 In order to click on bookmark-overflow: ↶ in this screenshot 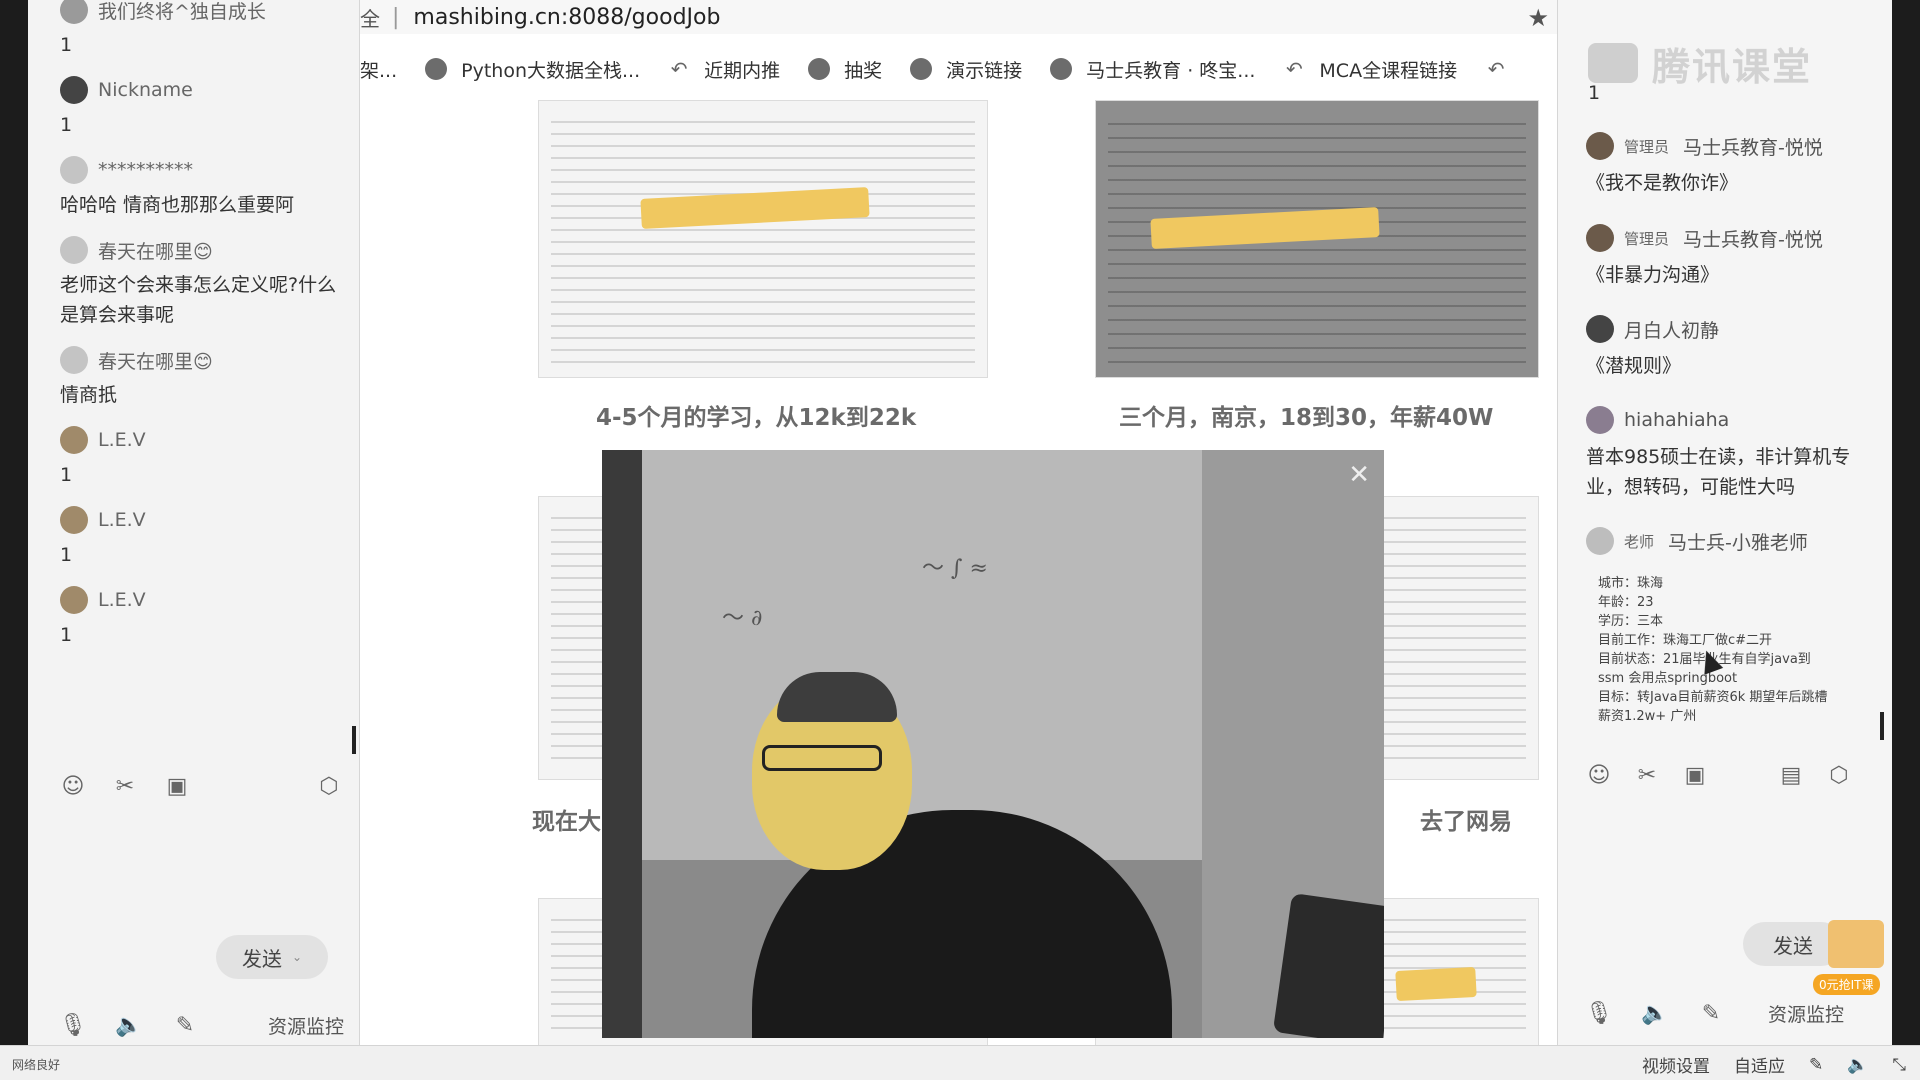, I will do `click(1503, 69)`.